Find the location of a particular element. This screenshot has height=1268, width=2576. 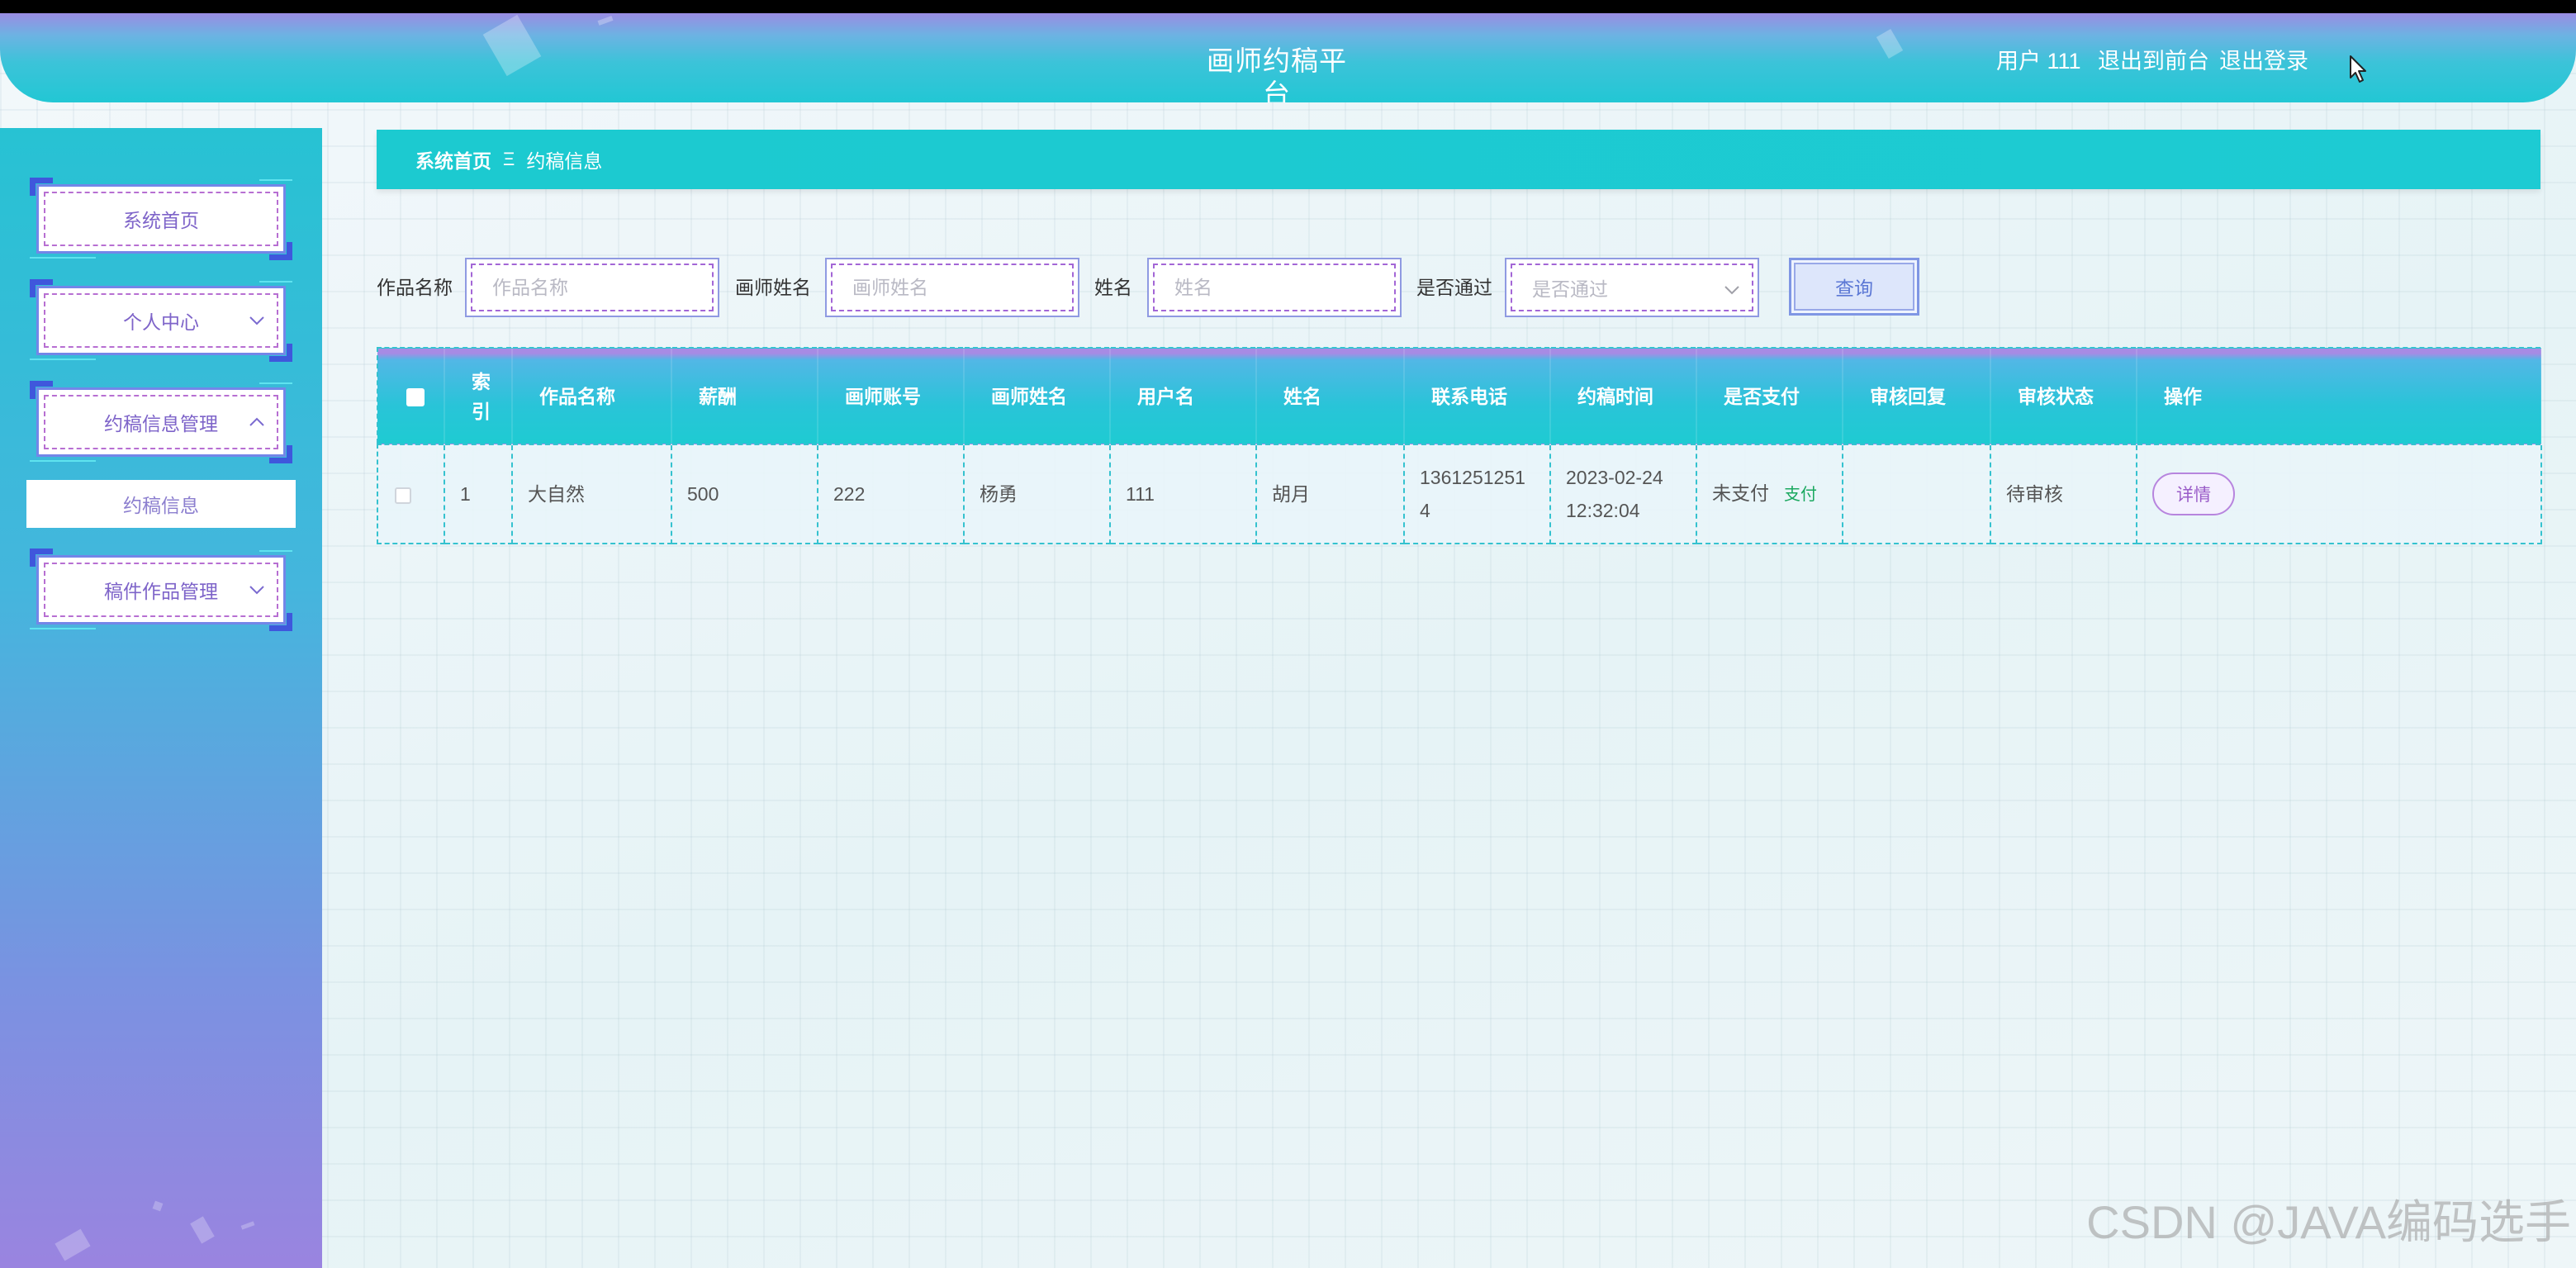

breadcrumb-home: 系统首页 is located at coordinates (453, 159).